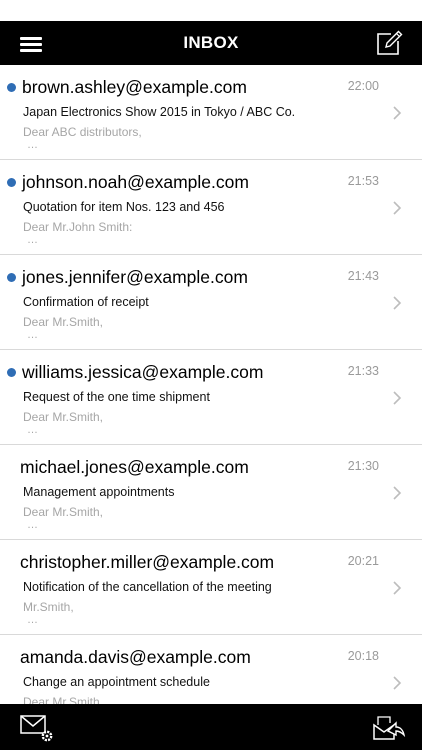 This screenshot has width=422, height=750. What do you see at coordinates (147, 562) in the screenshot?
I see `message-sender: christopher.miller@example.com` at bounding box center [147, 562].